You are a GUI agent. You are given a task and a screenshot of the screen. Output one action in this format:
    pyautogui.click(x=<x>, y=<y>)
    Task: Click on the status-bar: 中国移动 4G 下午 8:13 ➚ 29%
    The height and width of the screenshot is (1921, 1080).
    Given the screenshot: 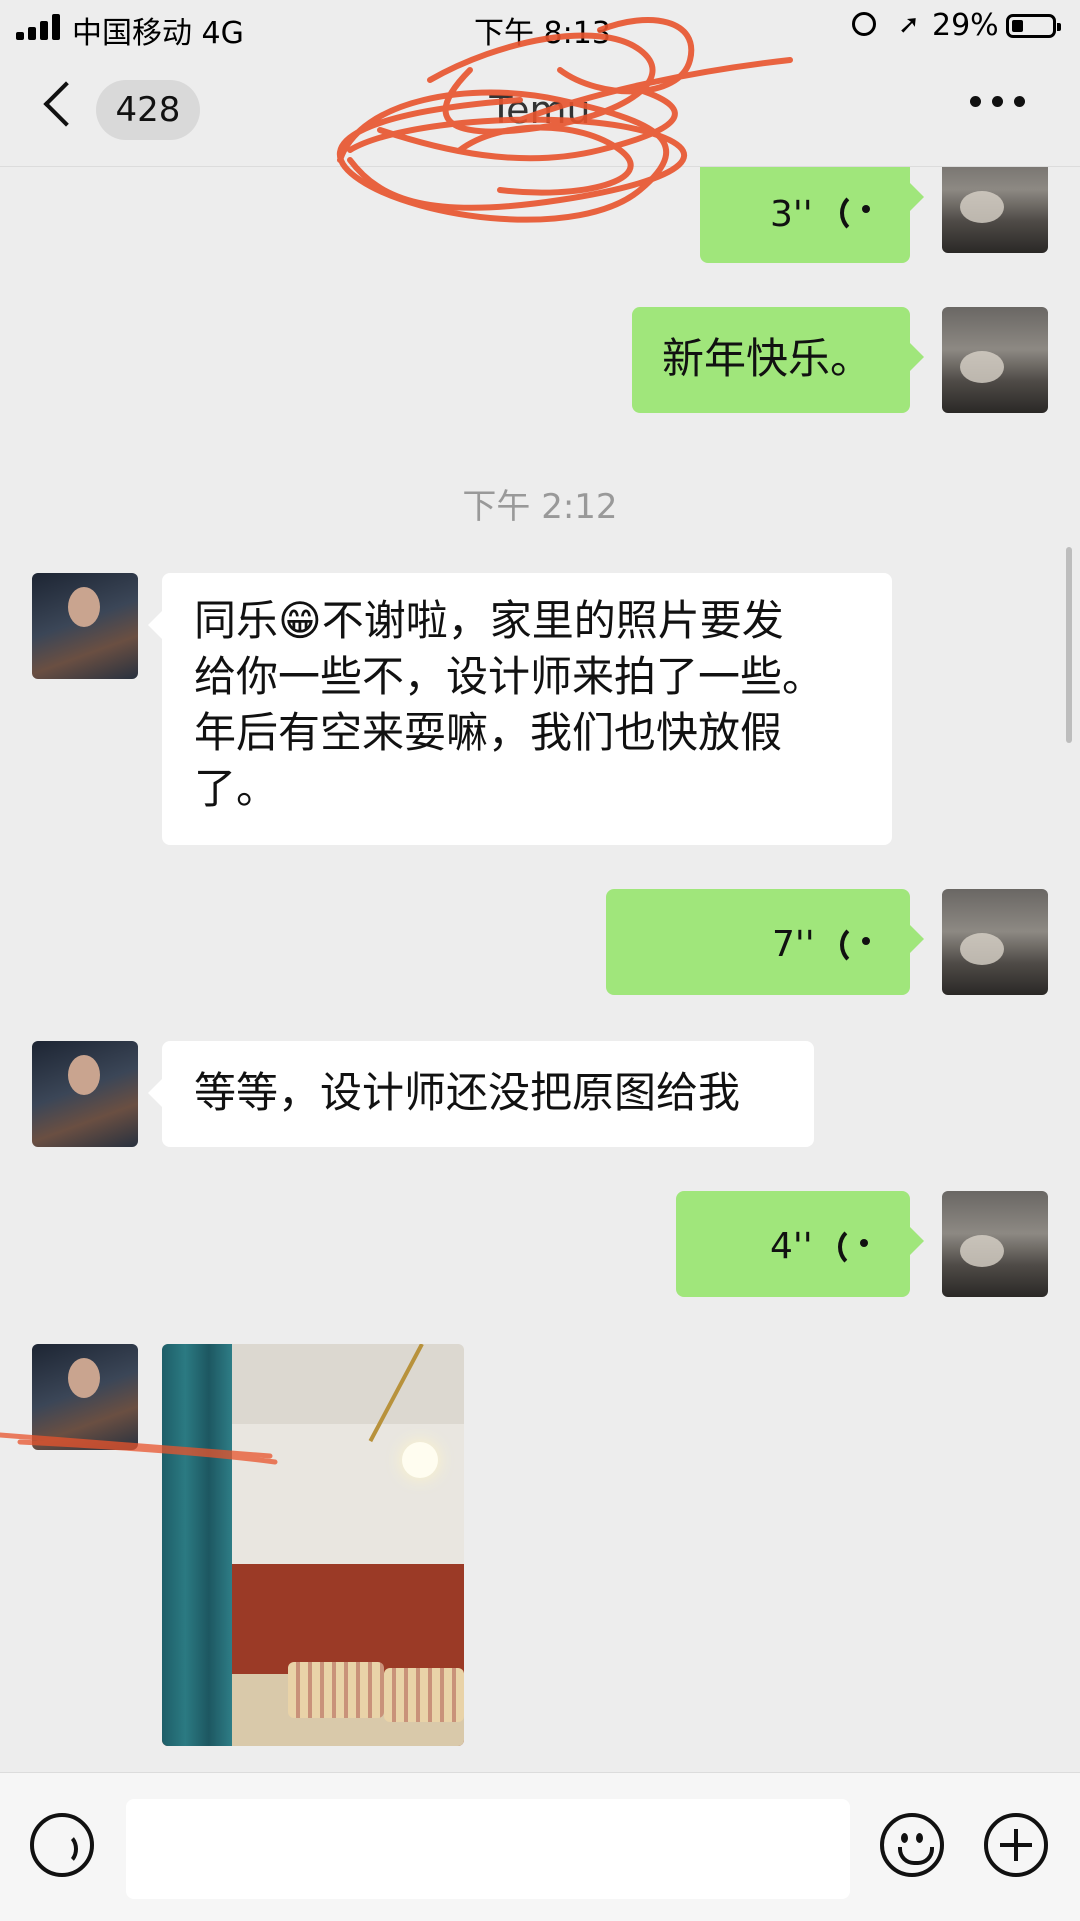 What is the action you would take?
    pyautogui.click(x=540, y=26)
    